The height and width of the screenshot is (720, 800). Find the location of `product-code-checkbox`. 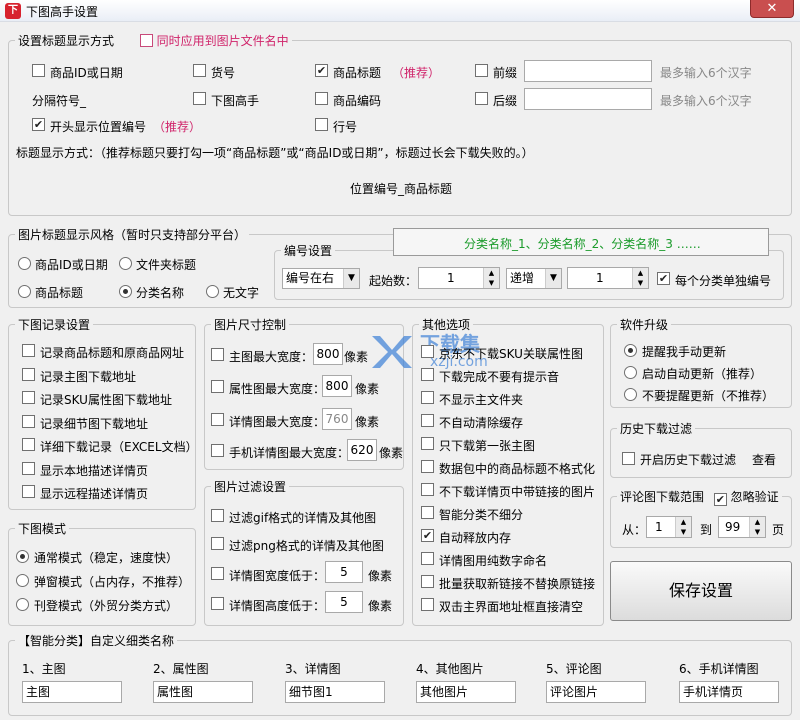

product-code-checkbox is located at coordinates (321, 98).